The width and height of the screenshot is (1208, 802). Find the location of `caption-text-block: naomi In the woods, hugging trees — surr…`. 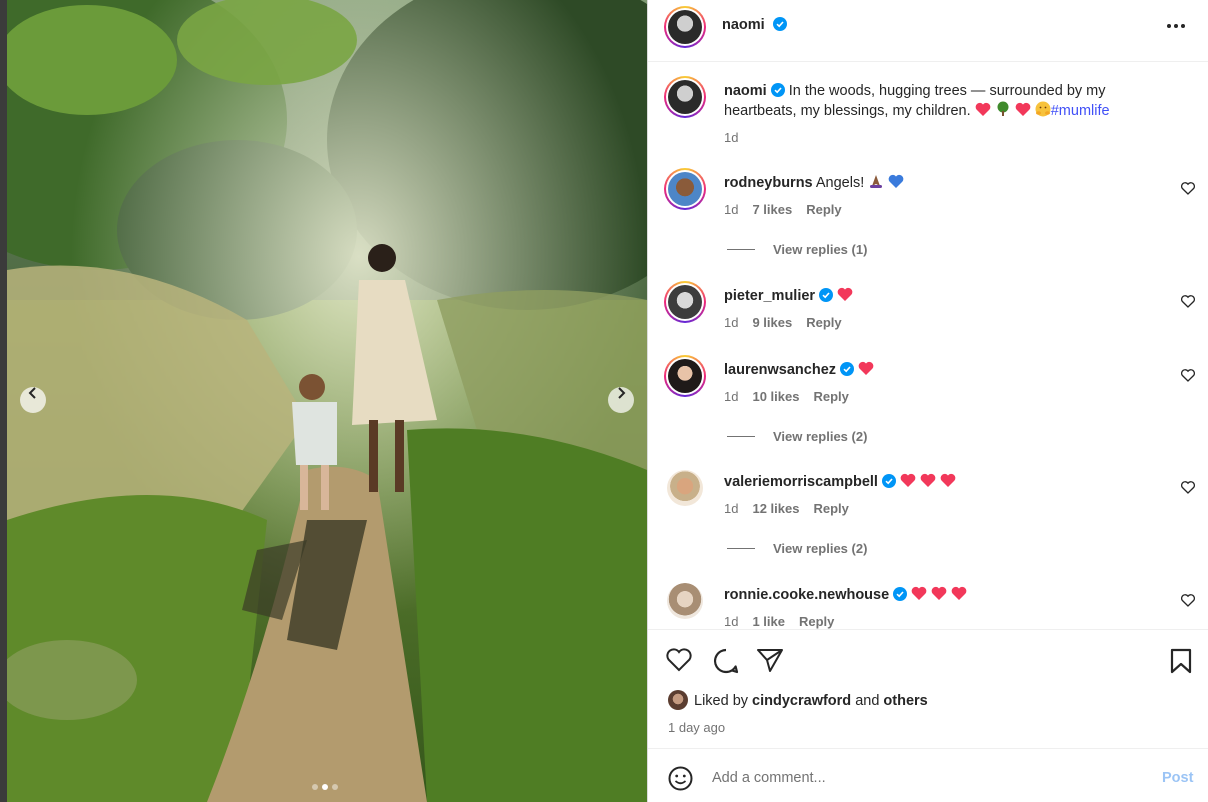

caption-text-block: naomi In the woods, hugging trees — surr… is located at coordinates (939, 101).